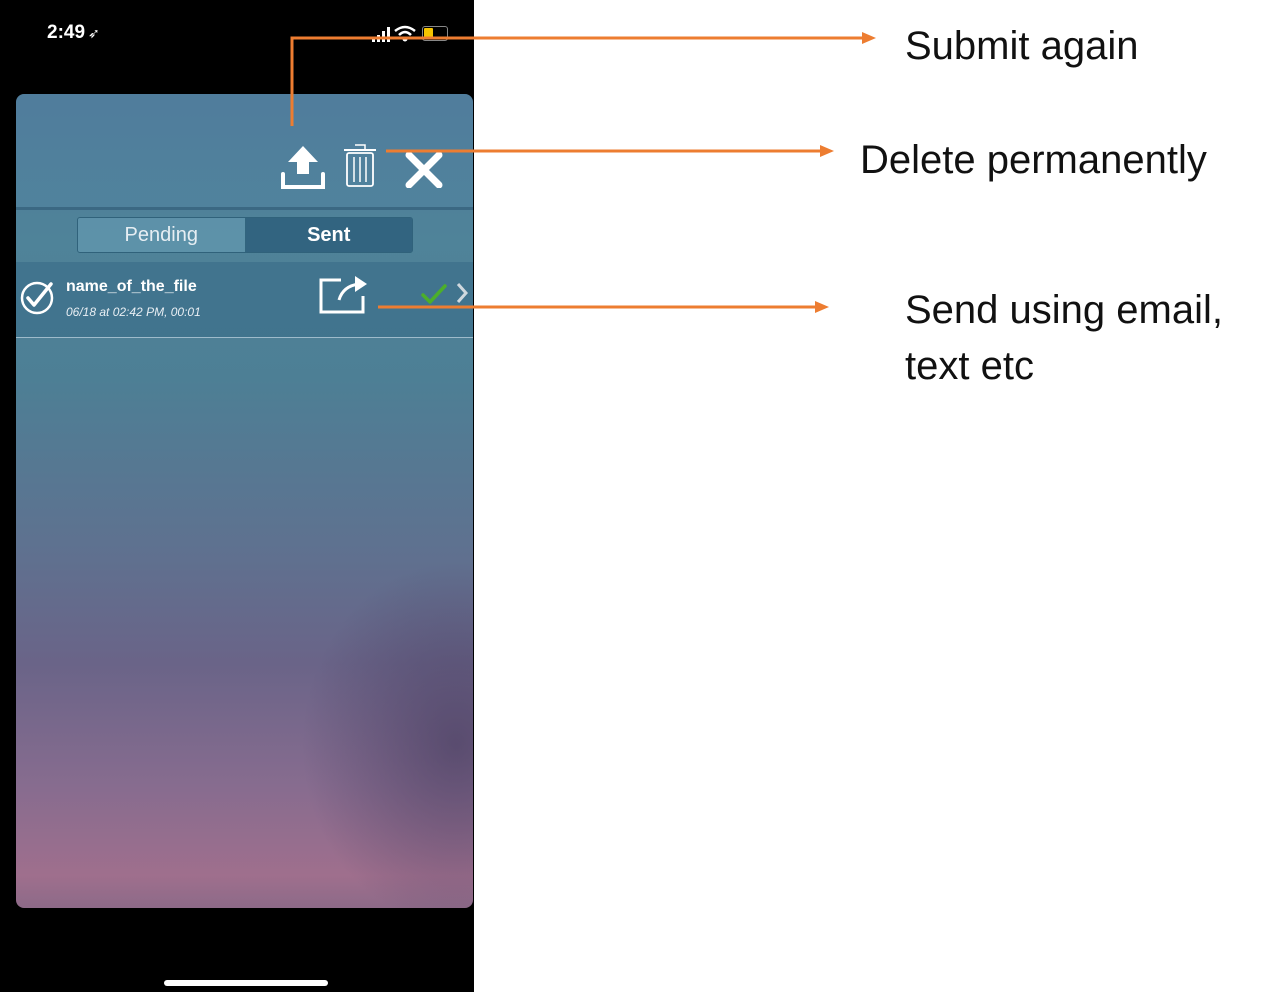  I want to click on check-circle-icon, so click(37, 298).